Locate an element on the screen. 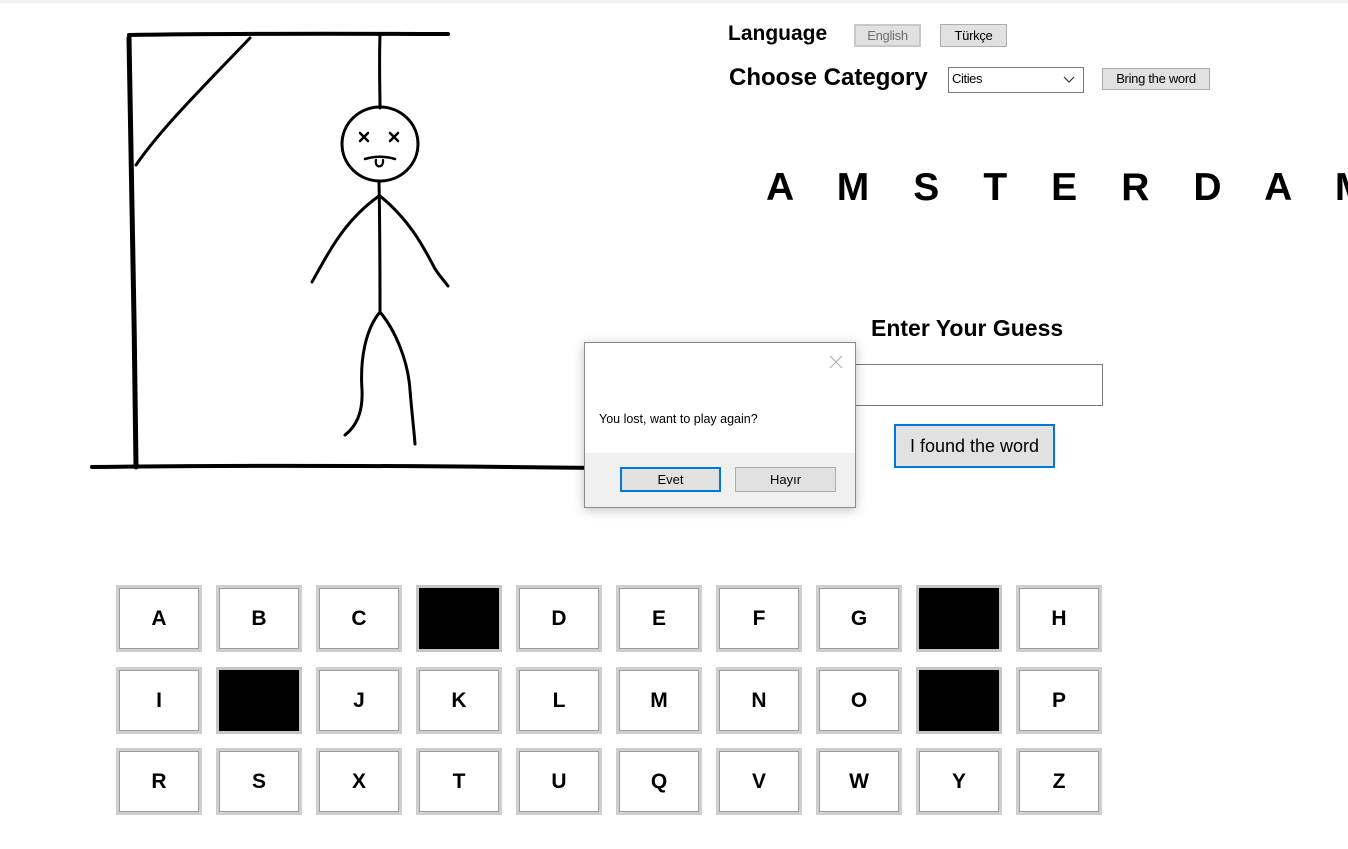  letter-key: I is located at coordinates (159, 700).